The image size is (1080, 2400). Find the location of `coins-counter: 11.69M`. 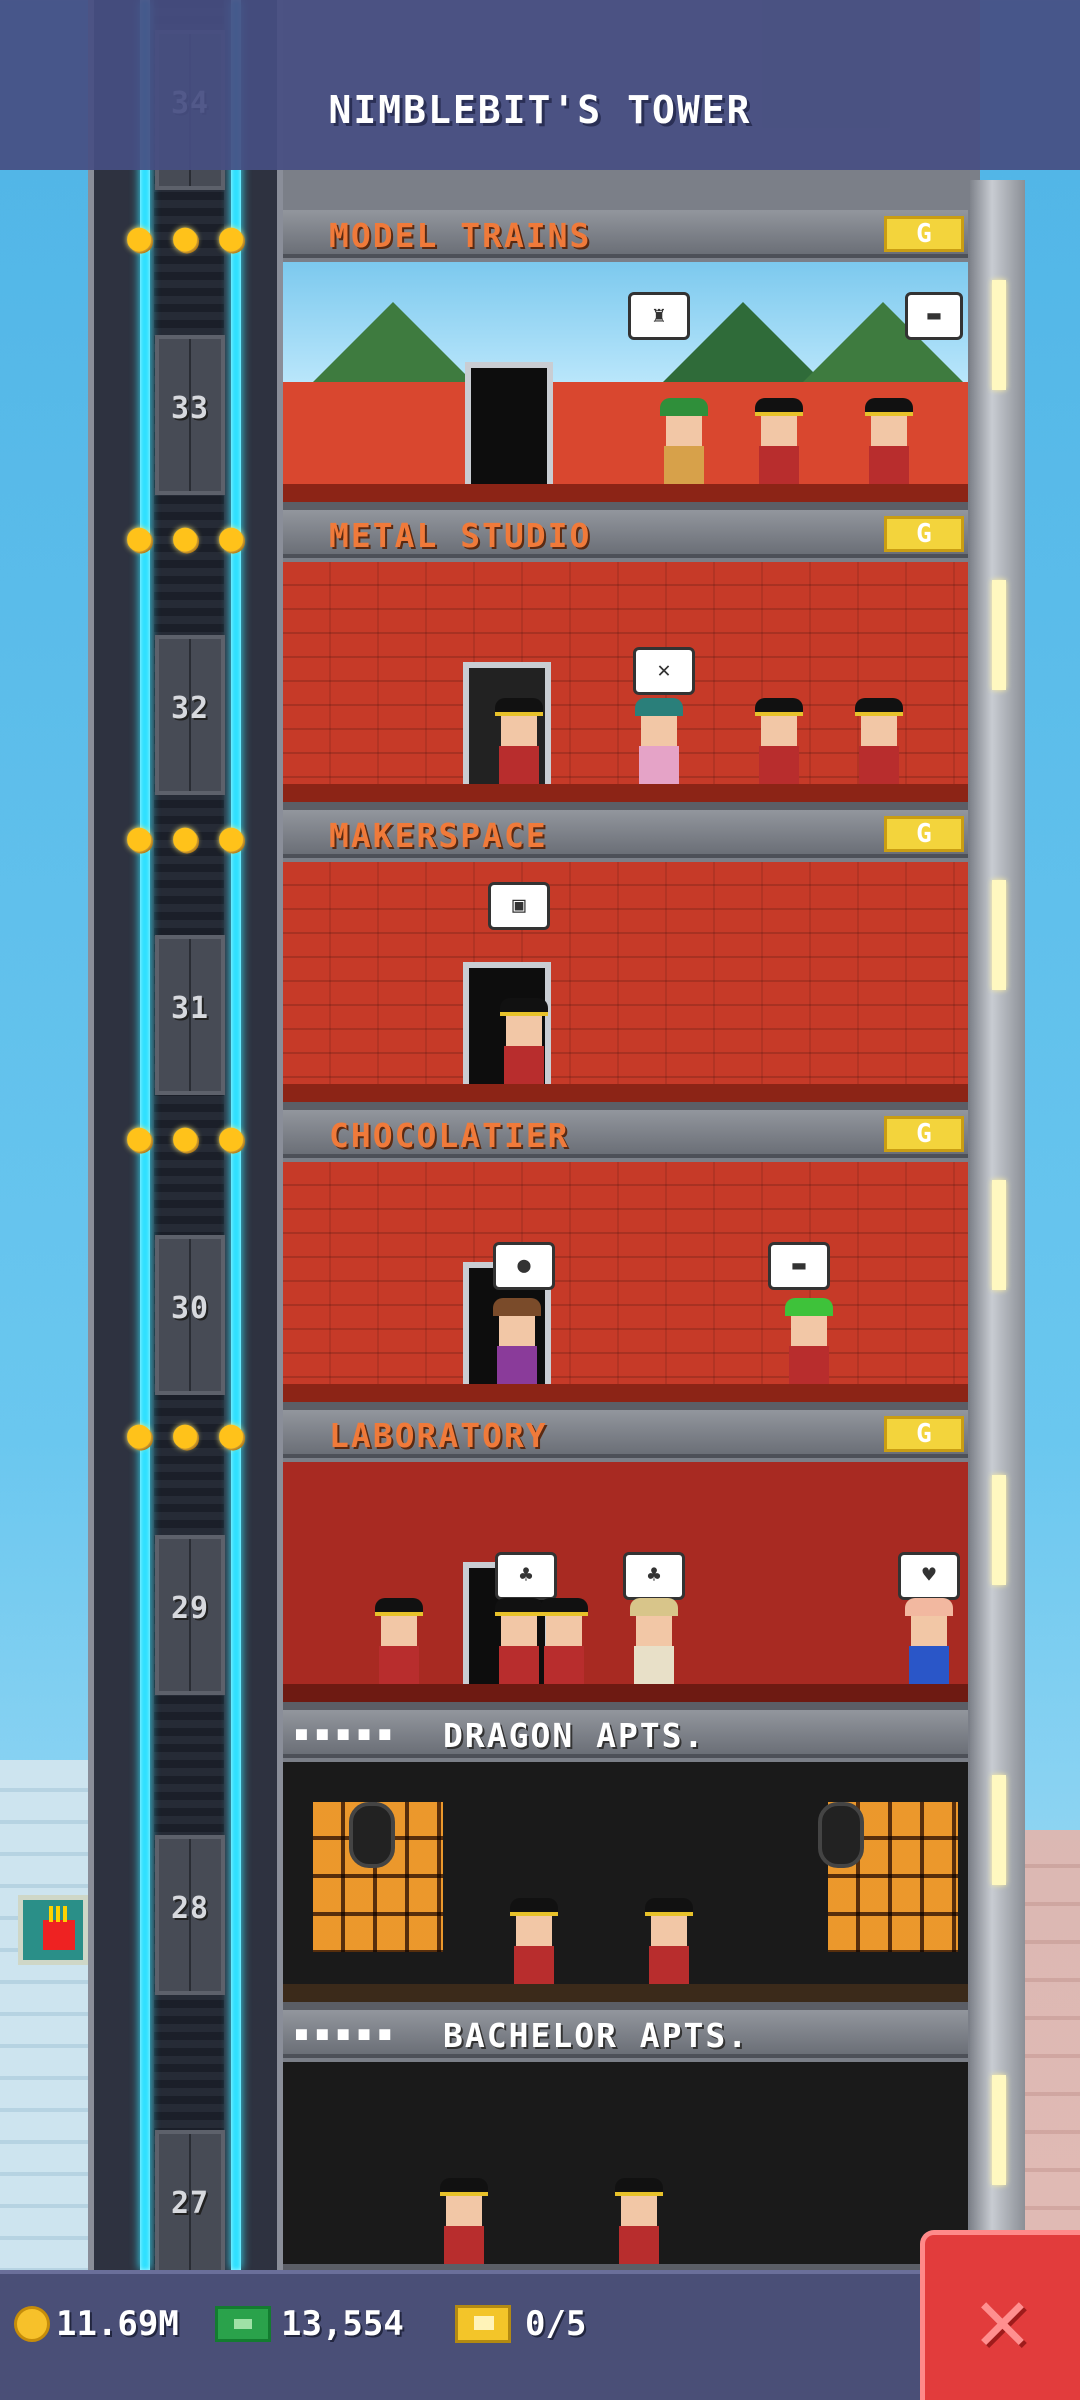

coins-counter: 11.69M is located at coordinates (96, 2324).